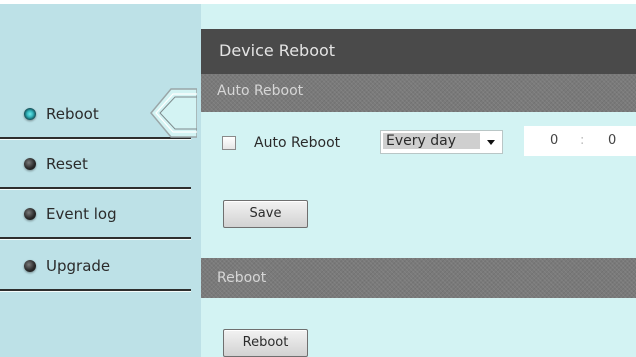 This screenshot has width=636, height=357. What do you see at coordinates (95, 164) in the screenshot?
I see `sidebar-item-reset: Reset` at bounding box center [95, 164].